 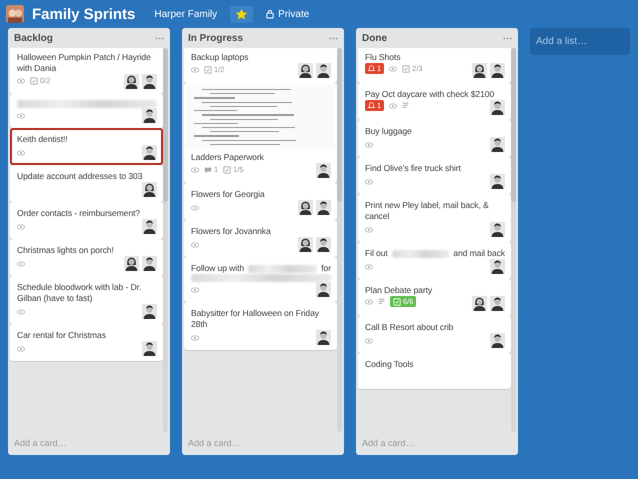 I want to click on star-button, so click(x=242, y=14).